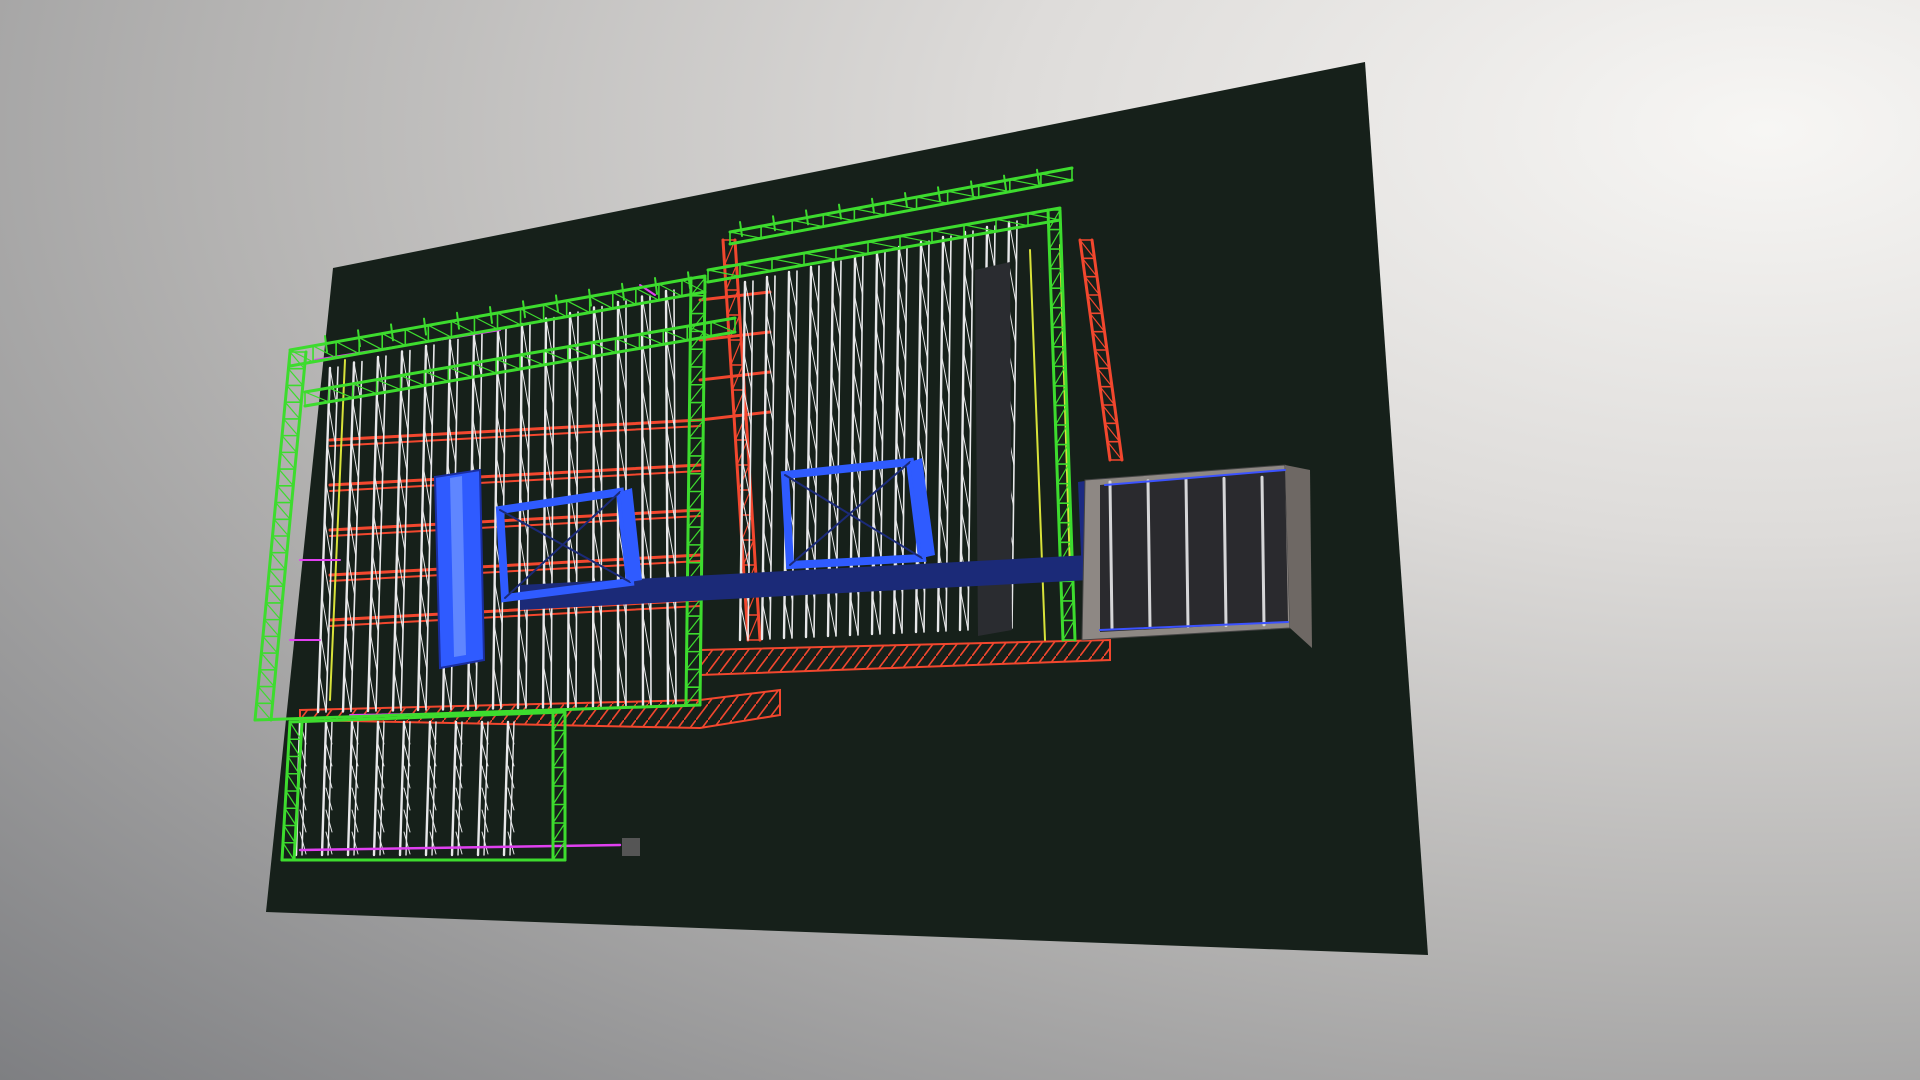  Describe the element at coordinates (631, 847) in the screenshot. I see `cable-endpoint-box` at that location.